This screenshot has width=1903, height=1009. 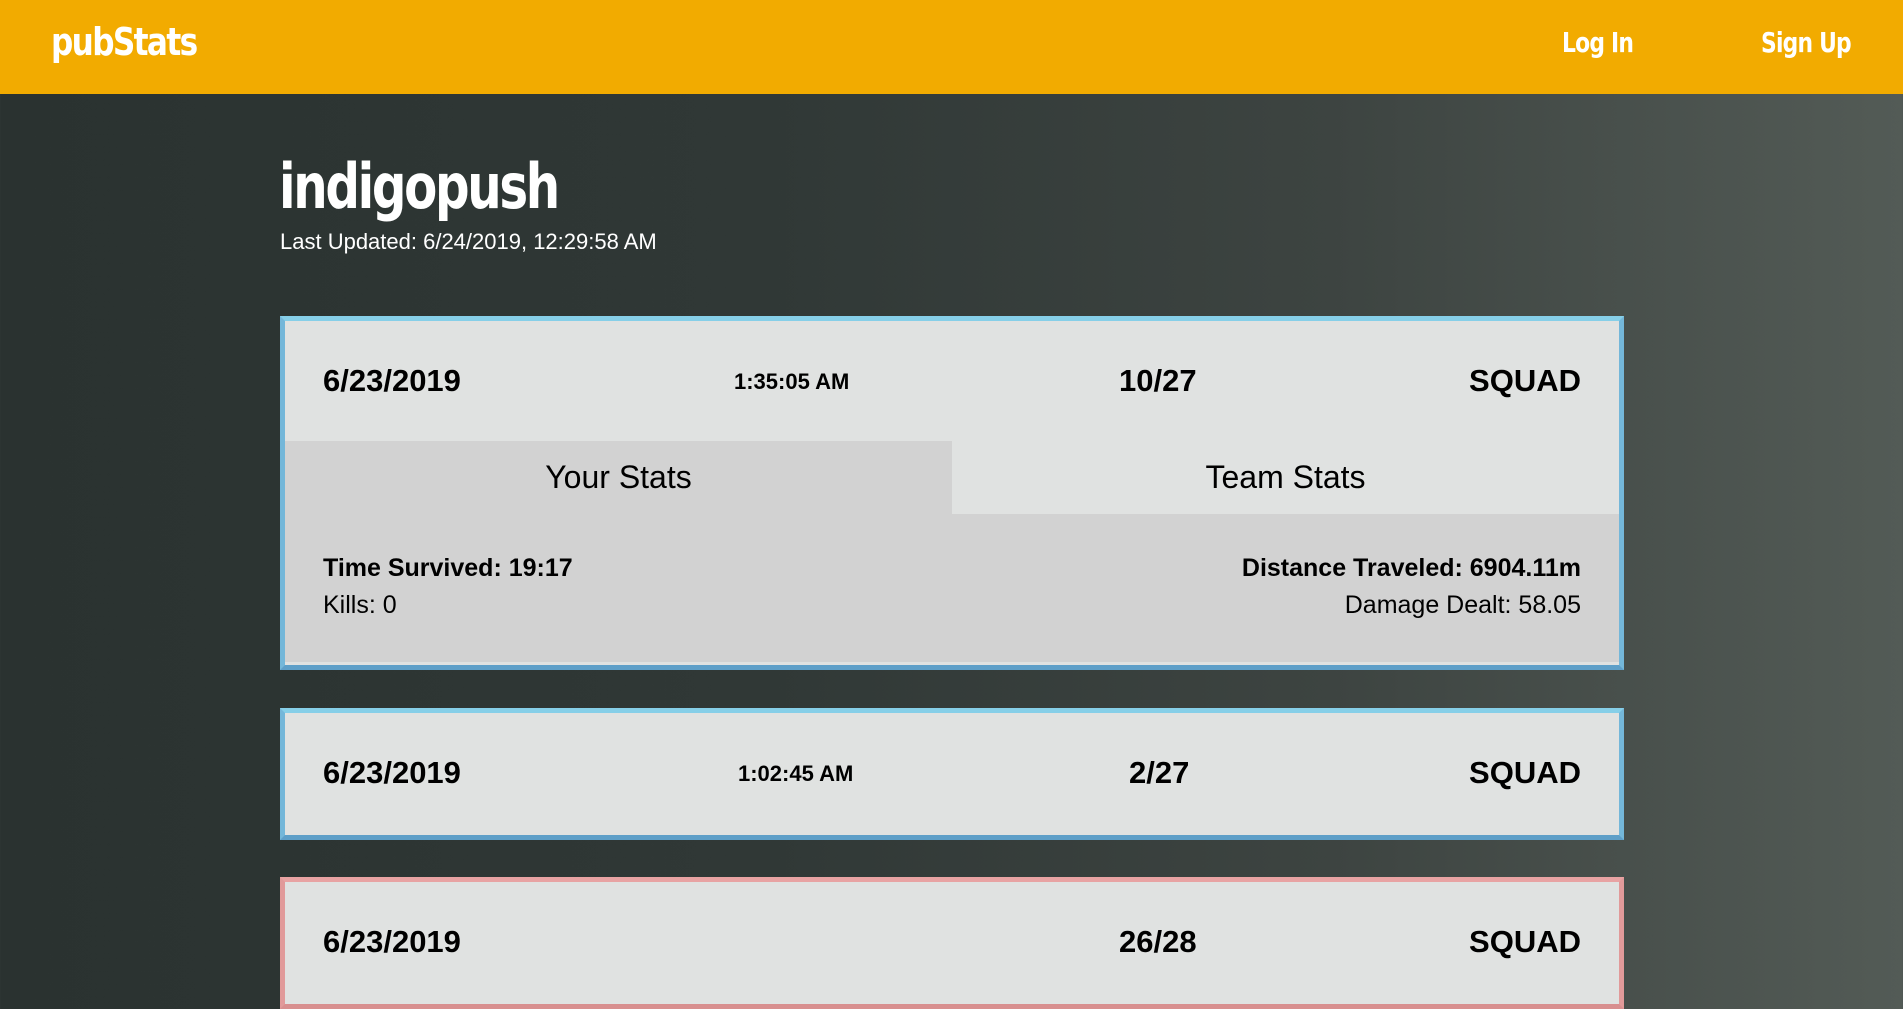 I want to click on match-placement: 10/27, so click(x=1158, y=380).